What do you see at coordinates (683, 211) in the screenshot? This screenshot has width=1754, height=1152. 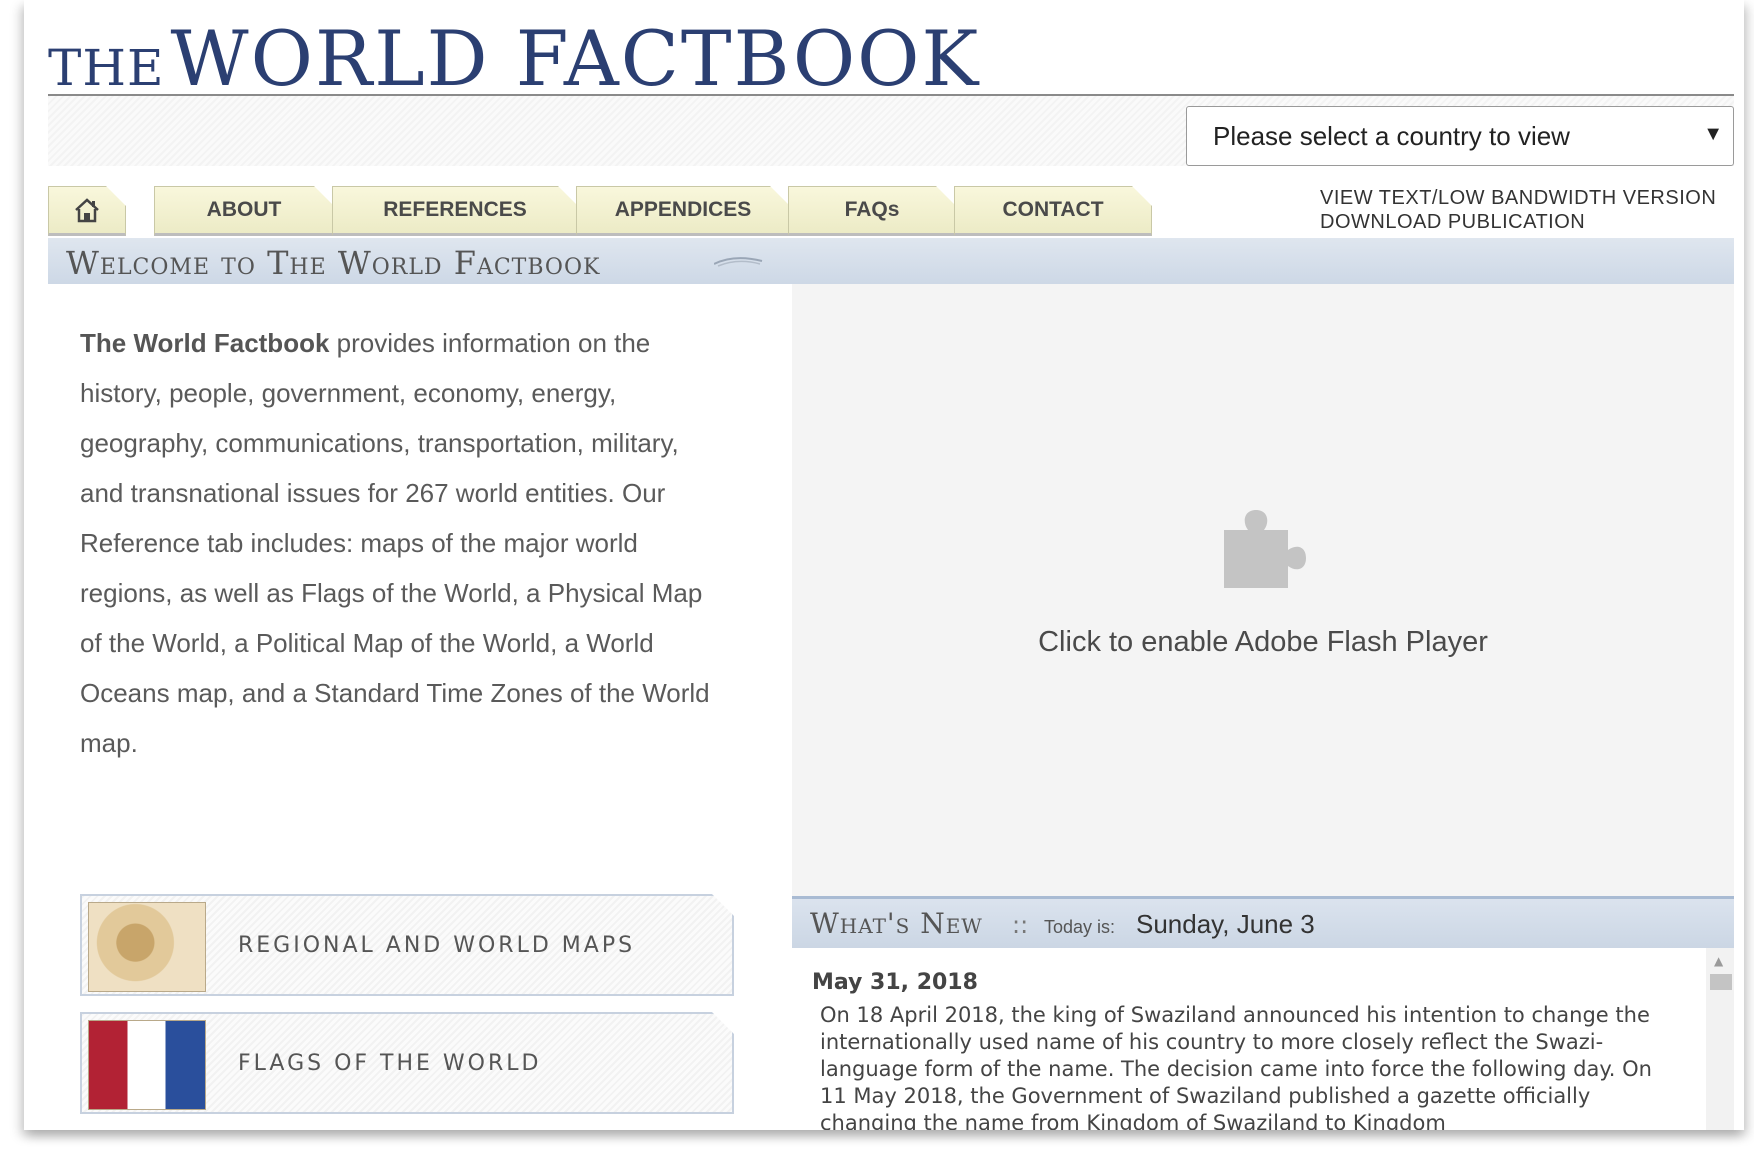 I see `tab-appendices: APPENDICES` at bounding box center [683, 211].